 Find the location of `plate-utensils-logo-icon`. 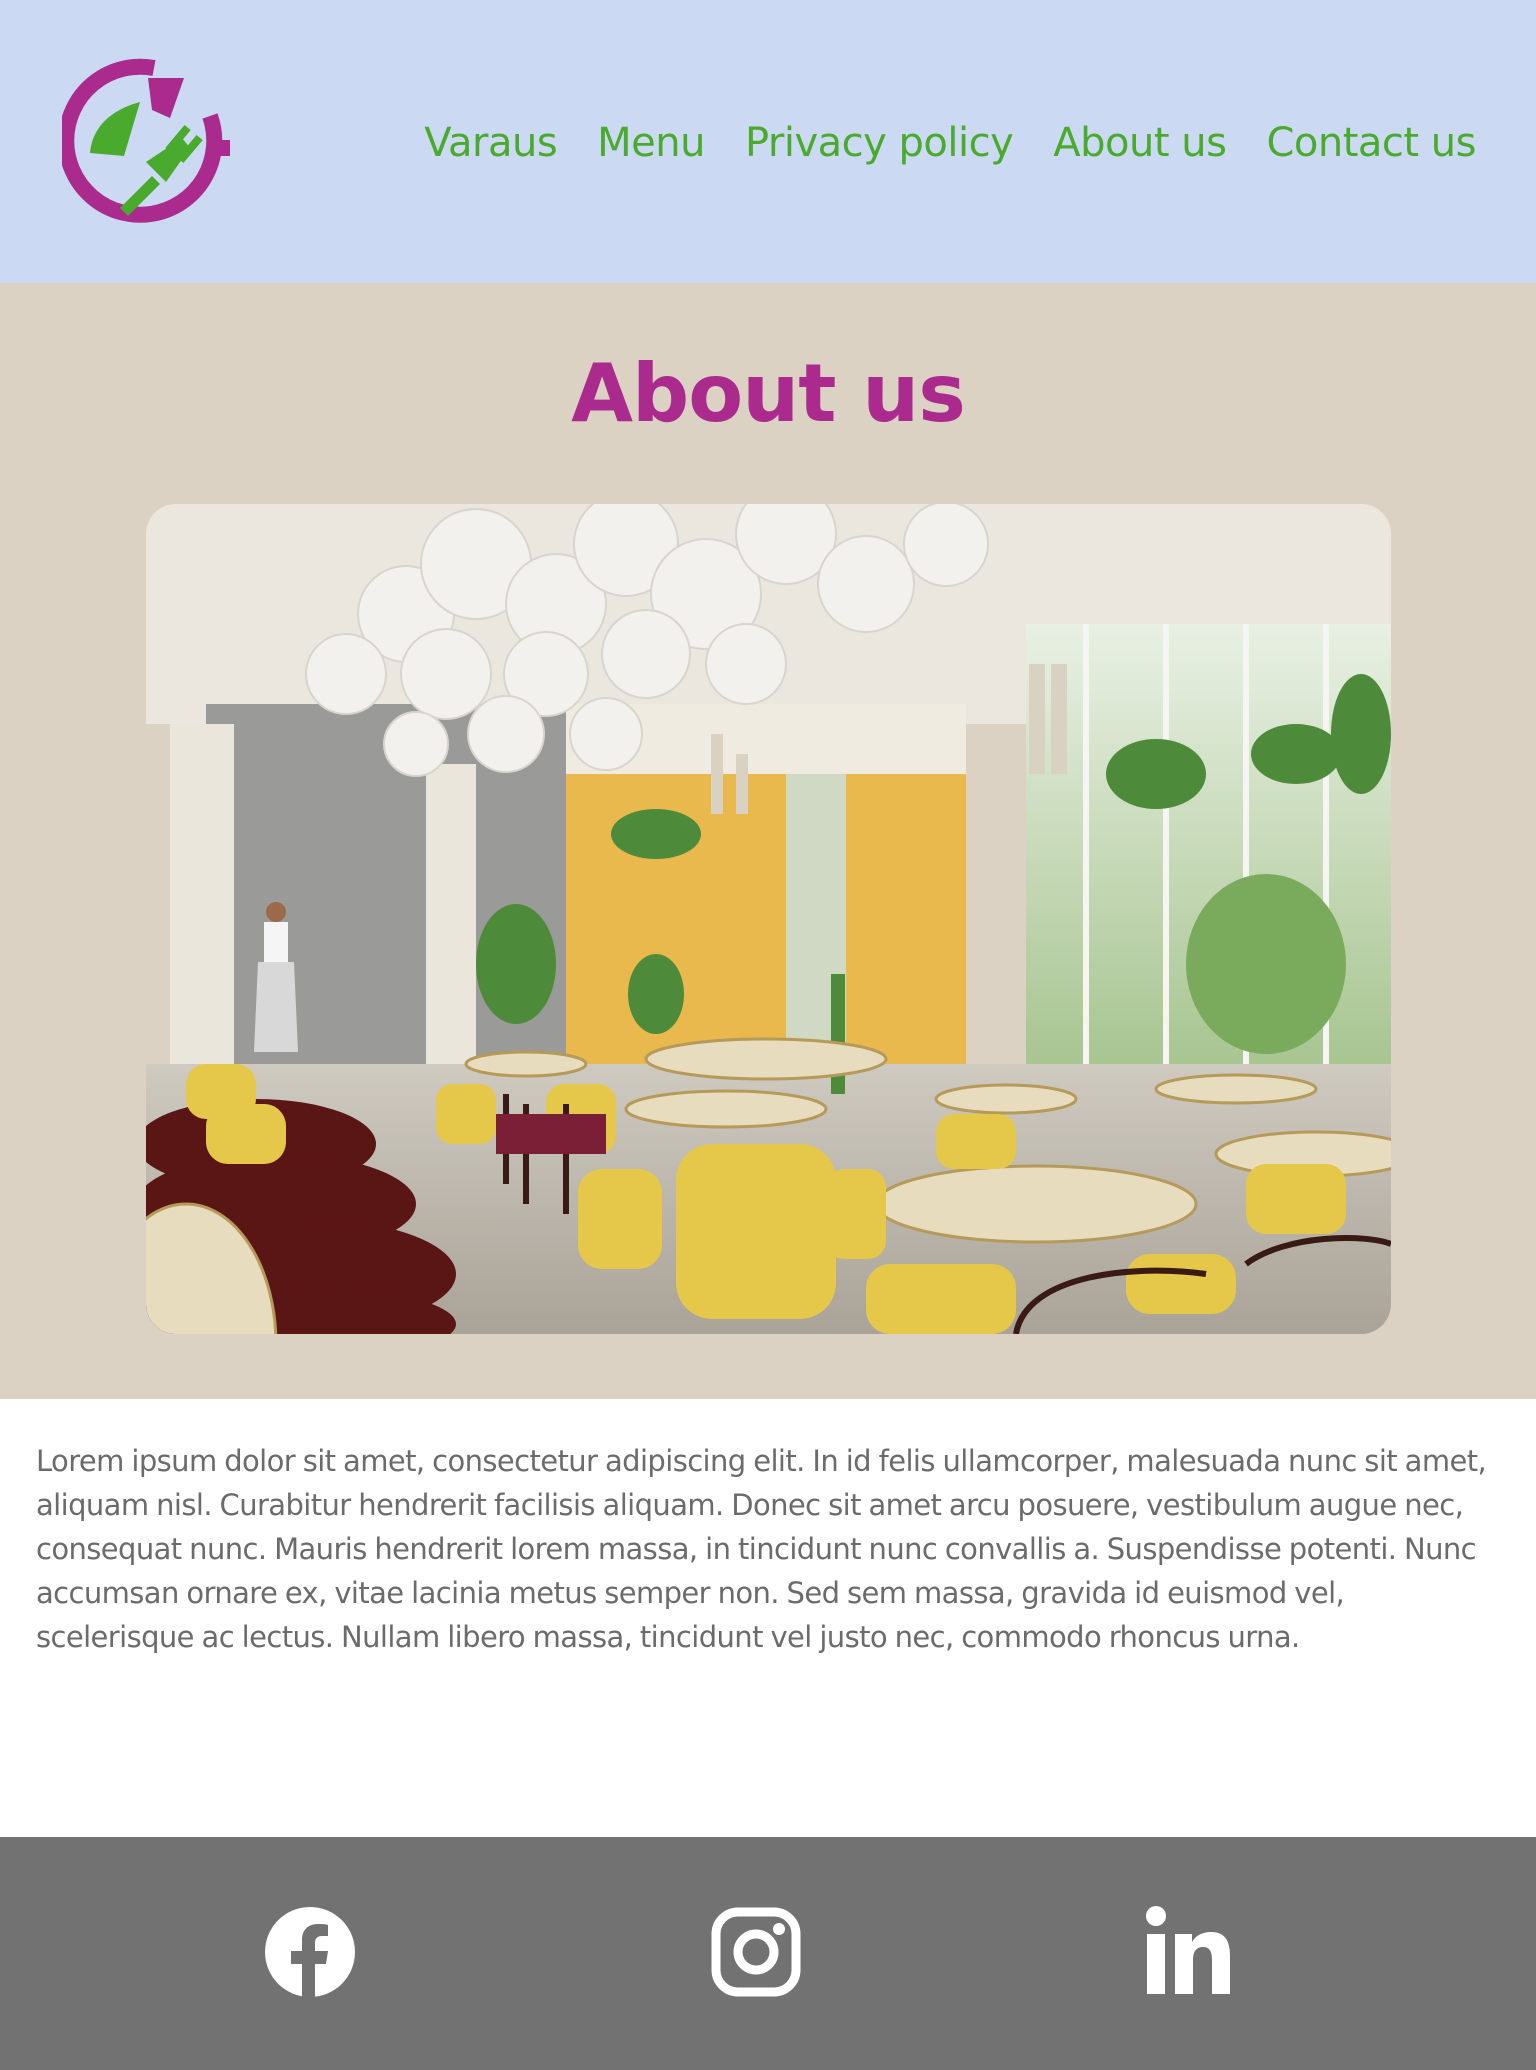

plate-utensils-logo-icon is located at coordinates (144, 140).